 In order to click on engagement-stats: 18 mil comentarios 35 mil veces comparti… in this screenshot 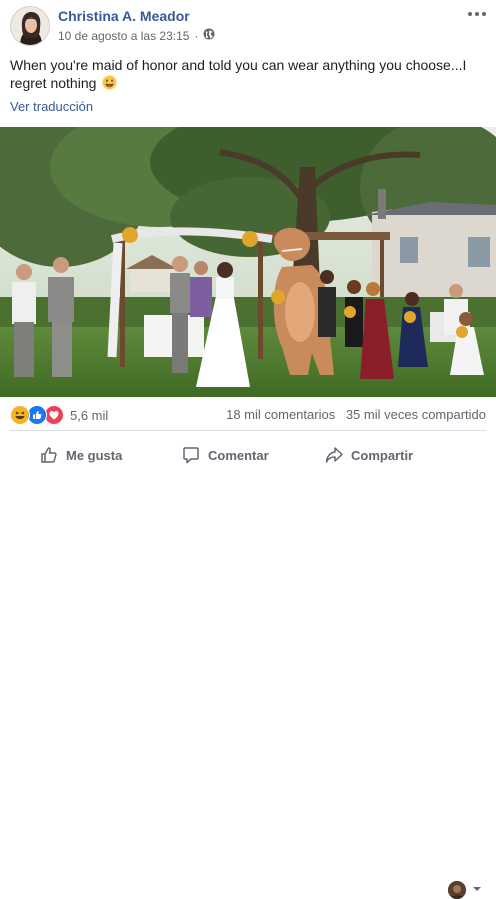, I will do `click(356, 414)`.